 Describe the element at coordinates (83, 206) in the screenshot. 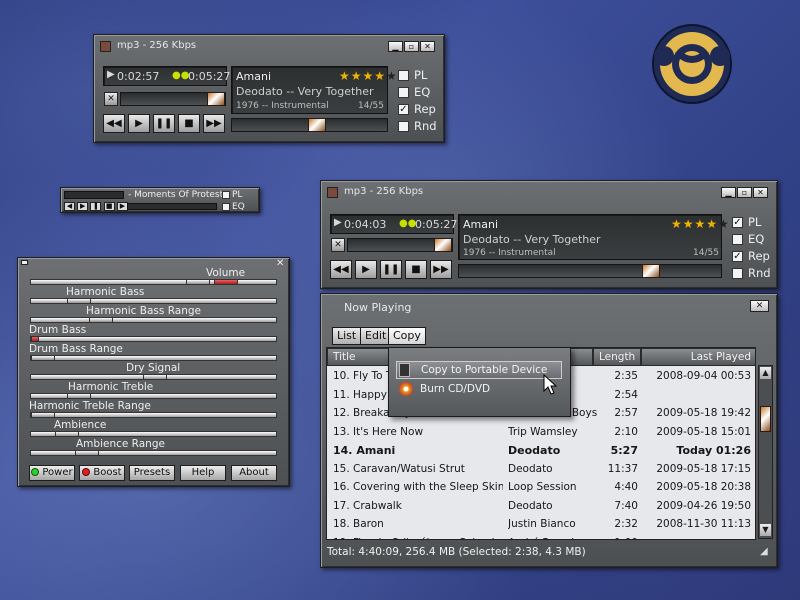

I see `mini-play-button: ▶` at that location.